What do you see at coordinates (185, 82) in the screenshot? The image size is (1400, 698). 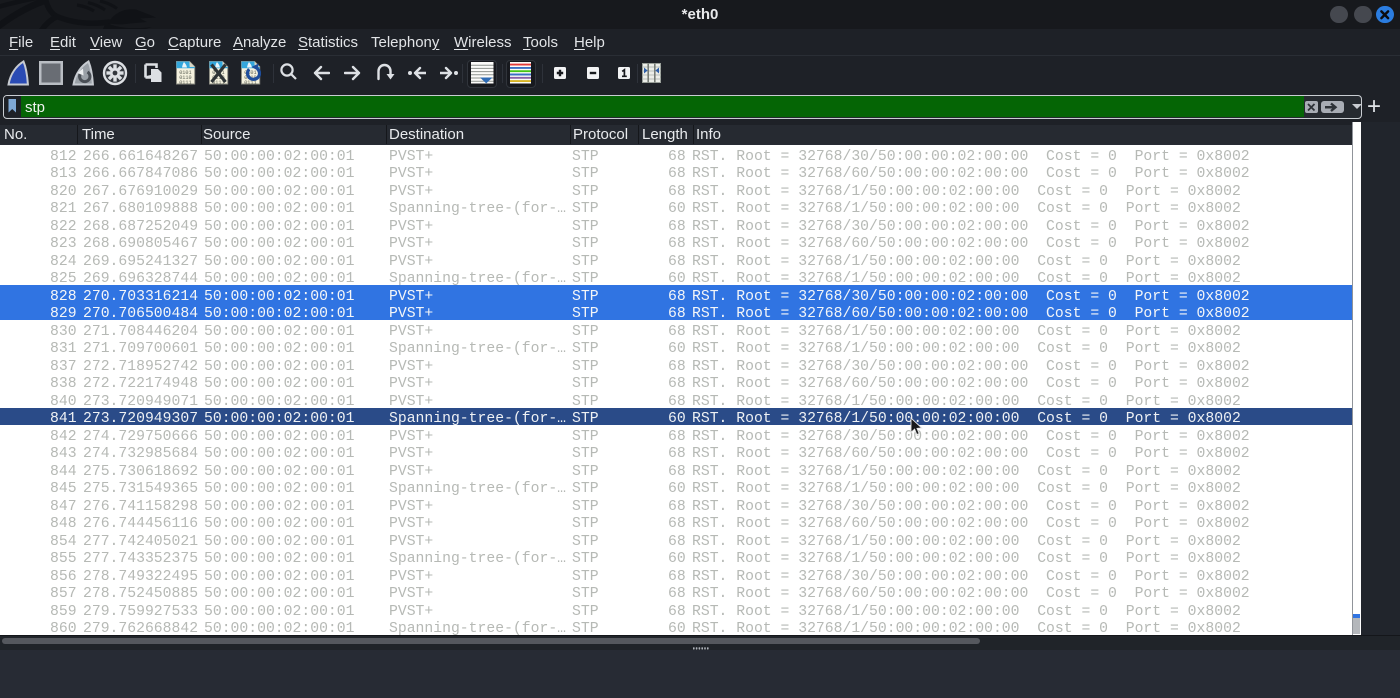 I see `svg-text: 0111` at bounding box center [185, 82].